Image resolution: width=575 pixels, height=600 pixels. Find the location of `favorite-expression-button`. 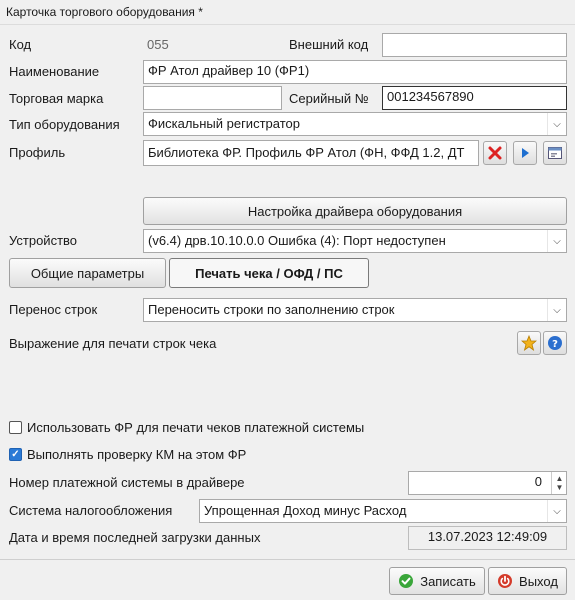

favorite-expression-button is located at coordinates (529, 343).